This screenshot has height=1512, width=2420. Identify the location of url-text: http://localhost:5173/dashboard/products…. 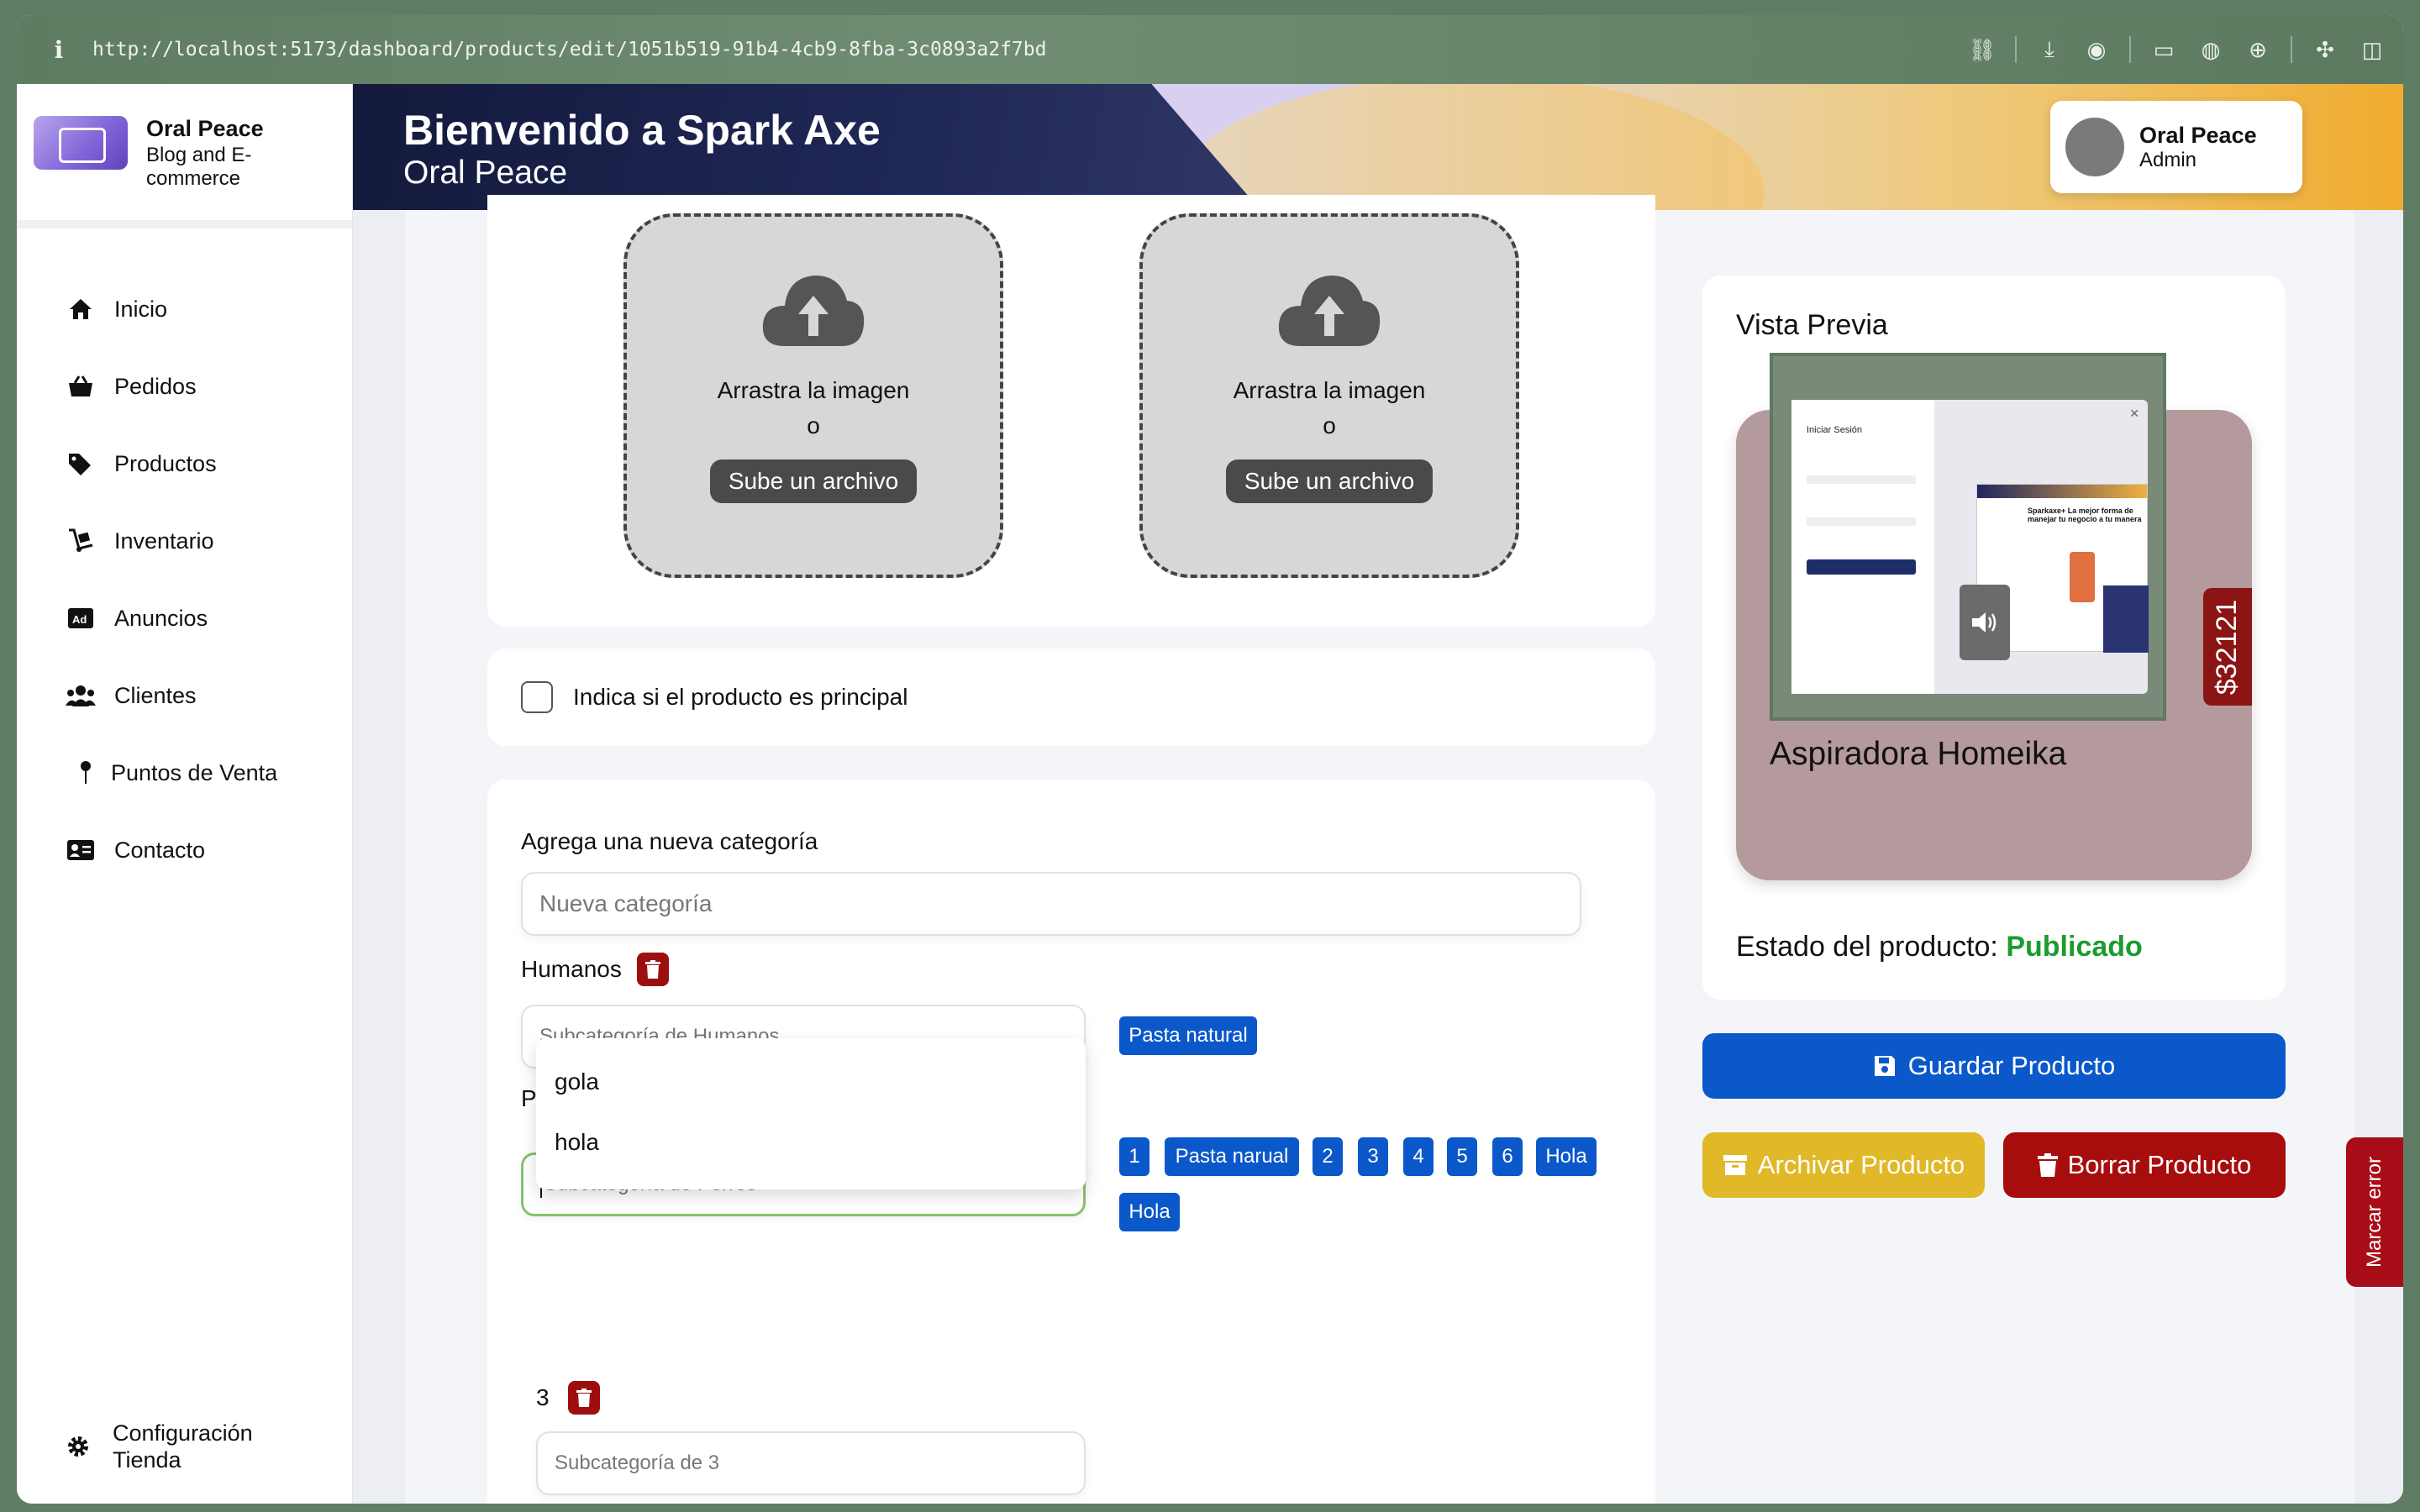
(569, 49).